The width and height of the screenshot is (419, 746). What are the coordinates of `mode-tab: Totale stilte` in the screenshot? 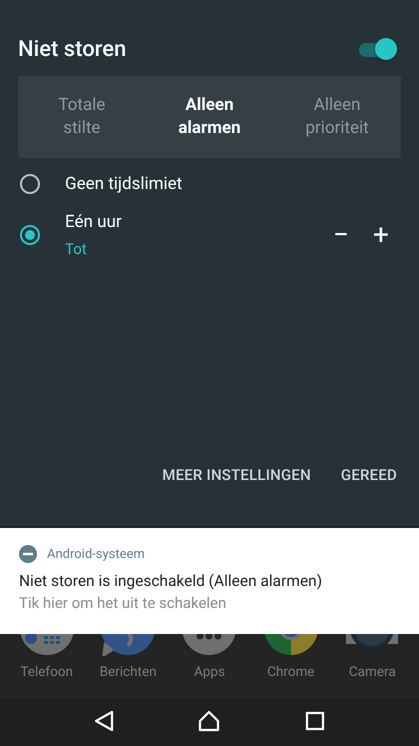 It's located at (82, 117).